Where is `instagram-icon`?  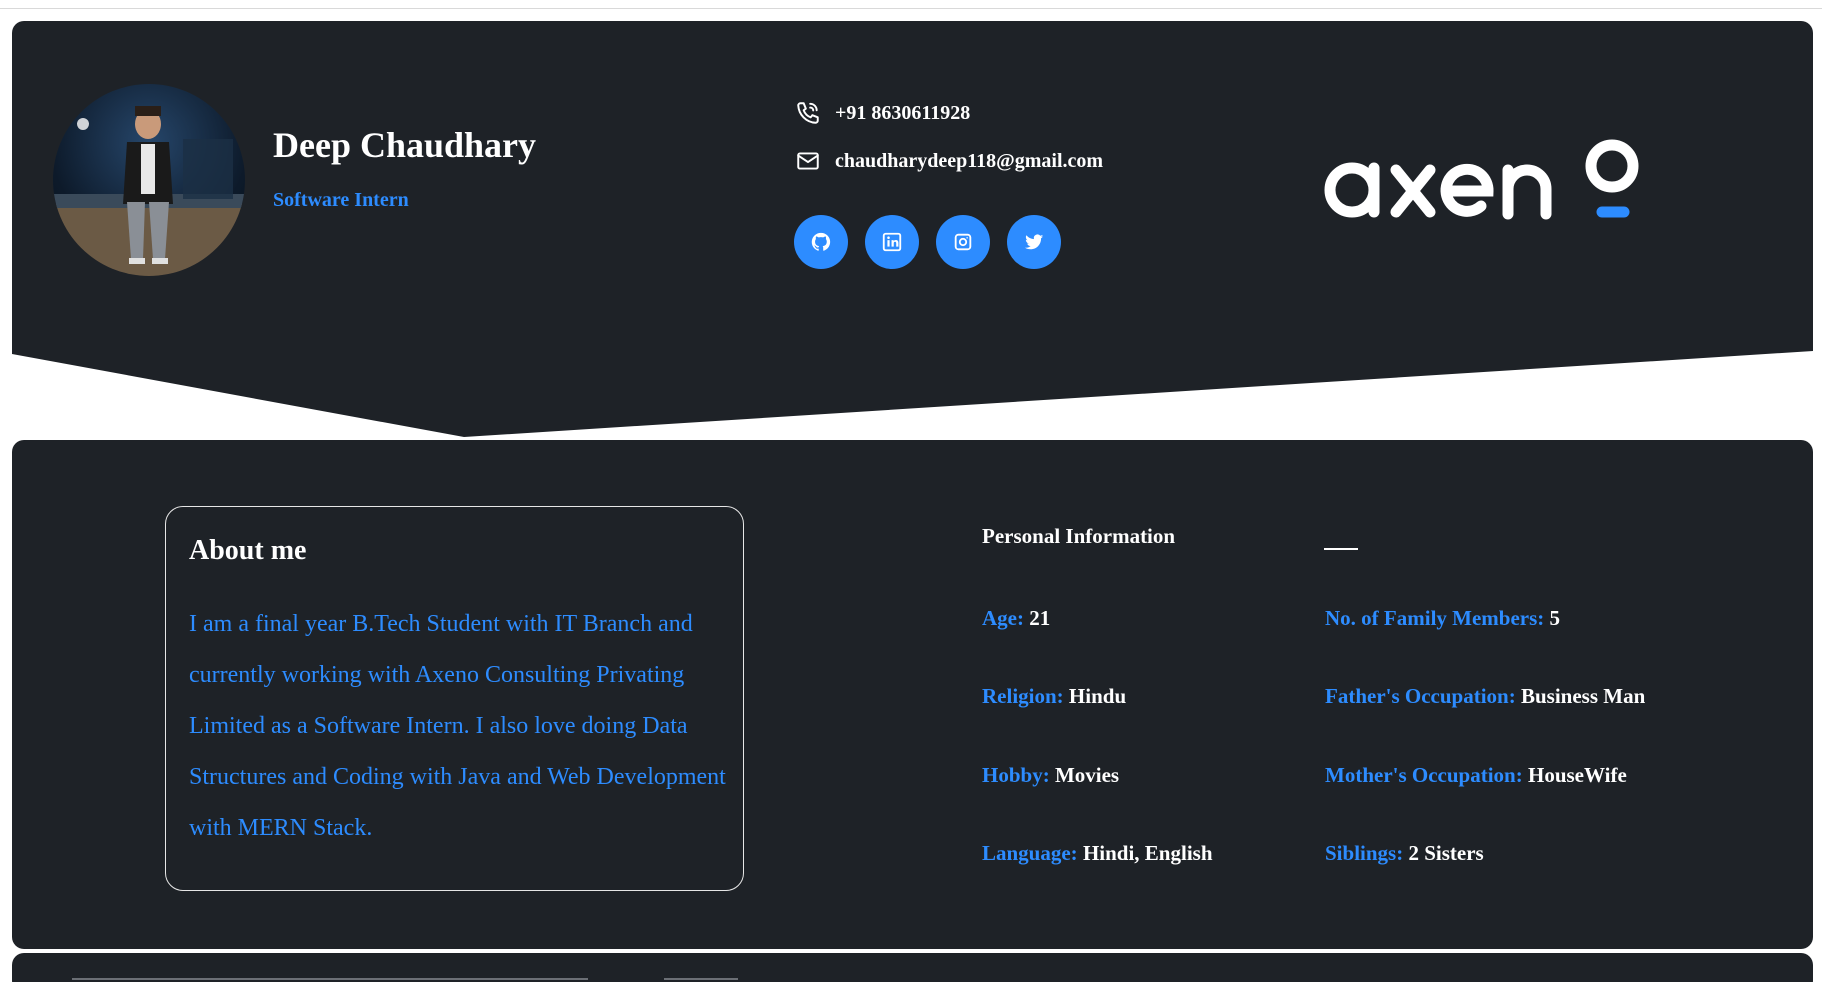
instagram-icon is located at coordinates (963, 242).